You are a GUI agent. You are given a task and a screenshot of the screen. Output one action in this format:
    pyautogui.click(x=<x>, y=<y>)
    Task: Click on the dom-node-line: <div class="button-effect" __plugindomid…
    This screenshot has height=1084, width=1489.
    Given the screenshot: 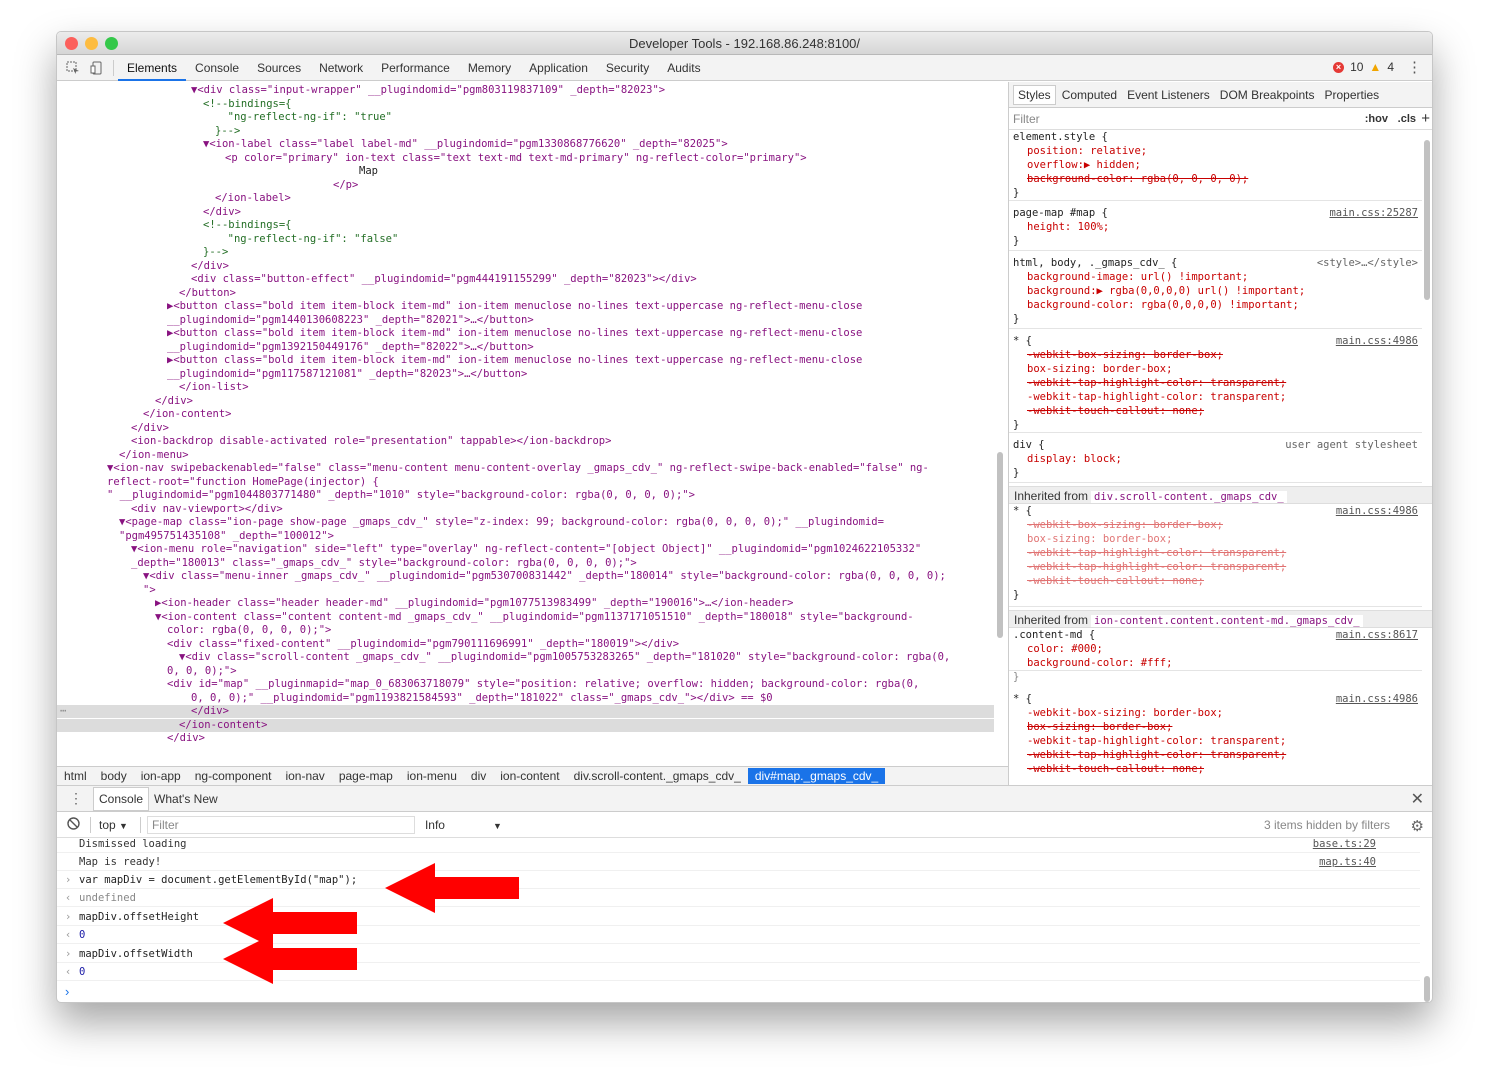 What is the action you would take?
    pyautogui.click(x=444, y=279)
    